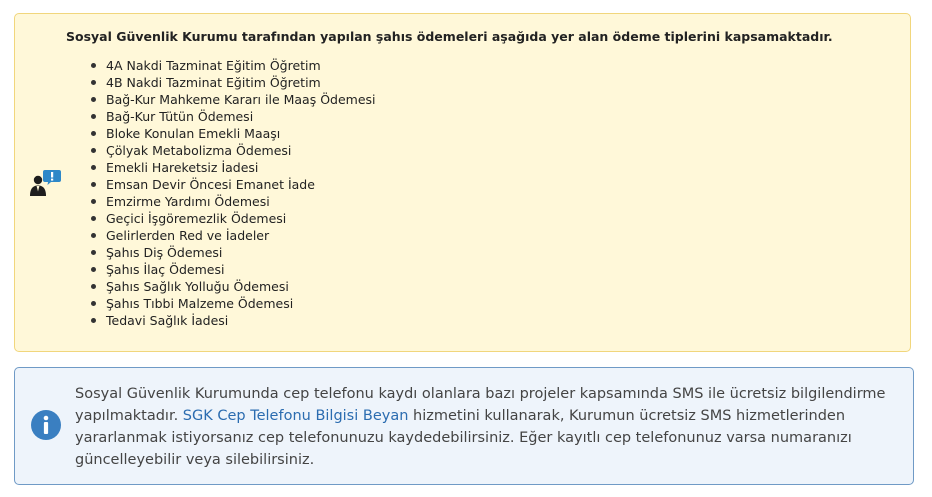  Describe the element at coordinates (233, 133) in the screenshot. I see `list-item: Bloke Konulan Emekli Maaşı` at that location.